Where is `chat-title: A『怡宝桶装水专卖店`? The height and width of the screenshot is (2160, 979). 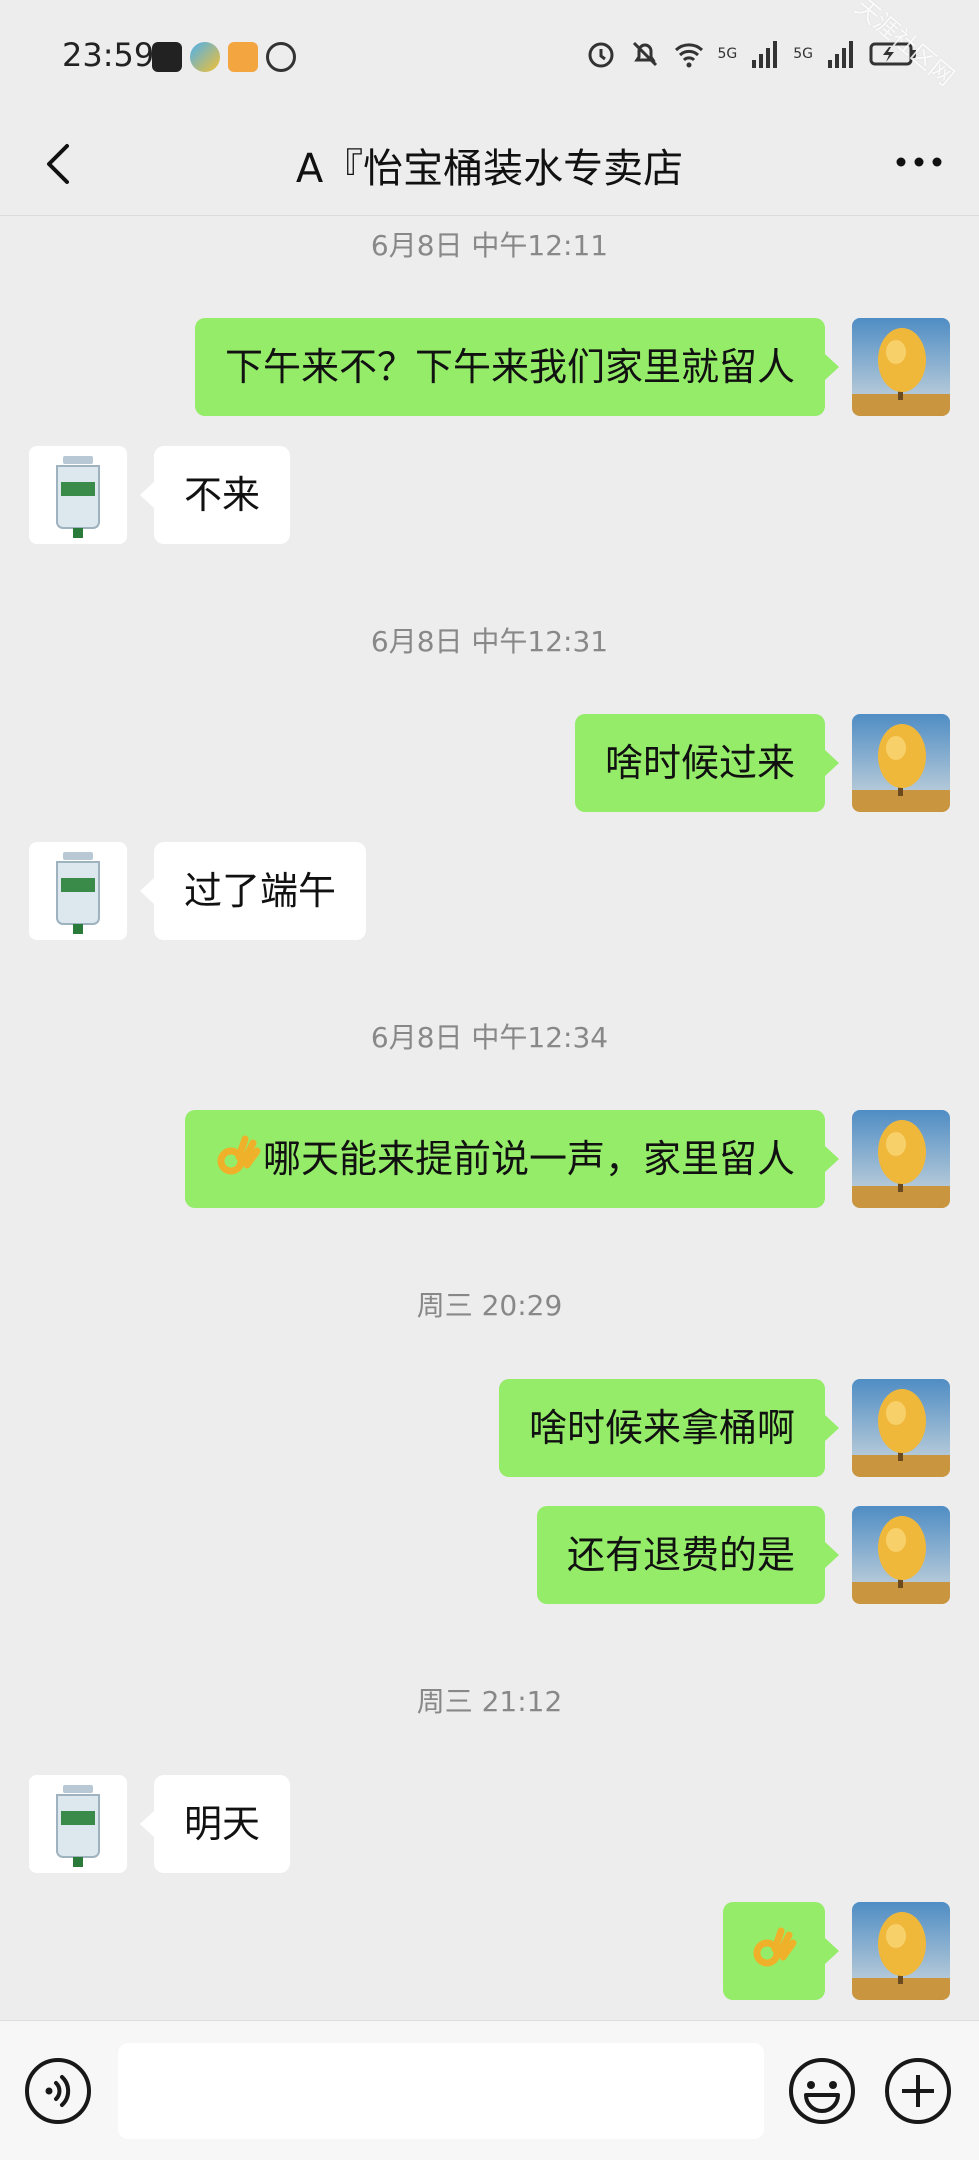 chat-title: A『怡宝桶装水专卖店 is located at coordinates (489, 169).